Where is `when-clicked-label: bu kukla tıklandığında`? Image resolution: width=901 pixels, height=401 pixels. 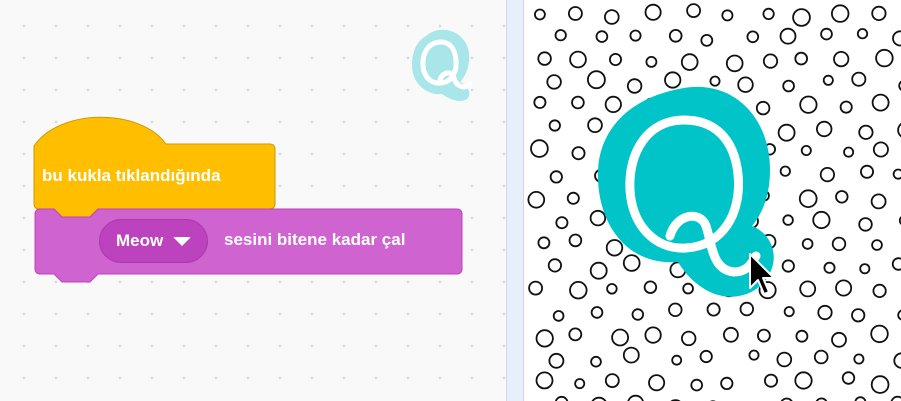 when-clicked-label: bu kukla tıklandığında is located at coordinates (131, 175).